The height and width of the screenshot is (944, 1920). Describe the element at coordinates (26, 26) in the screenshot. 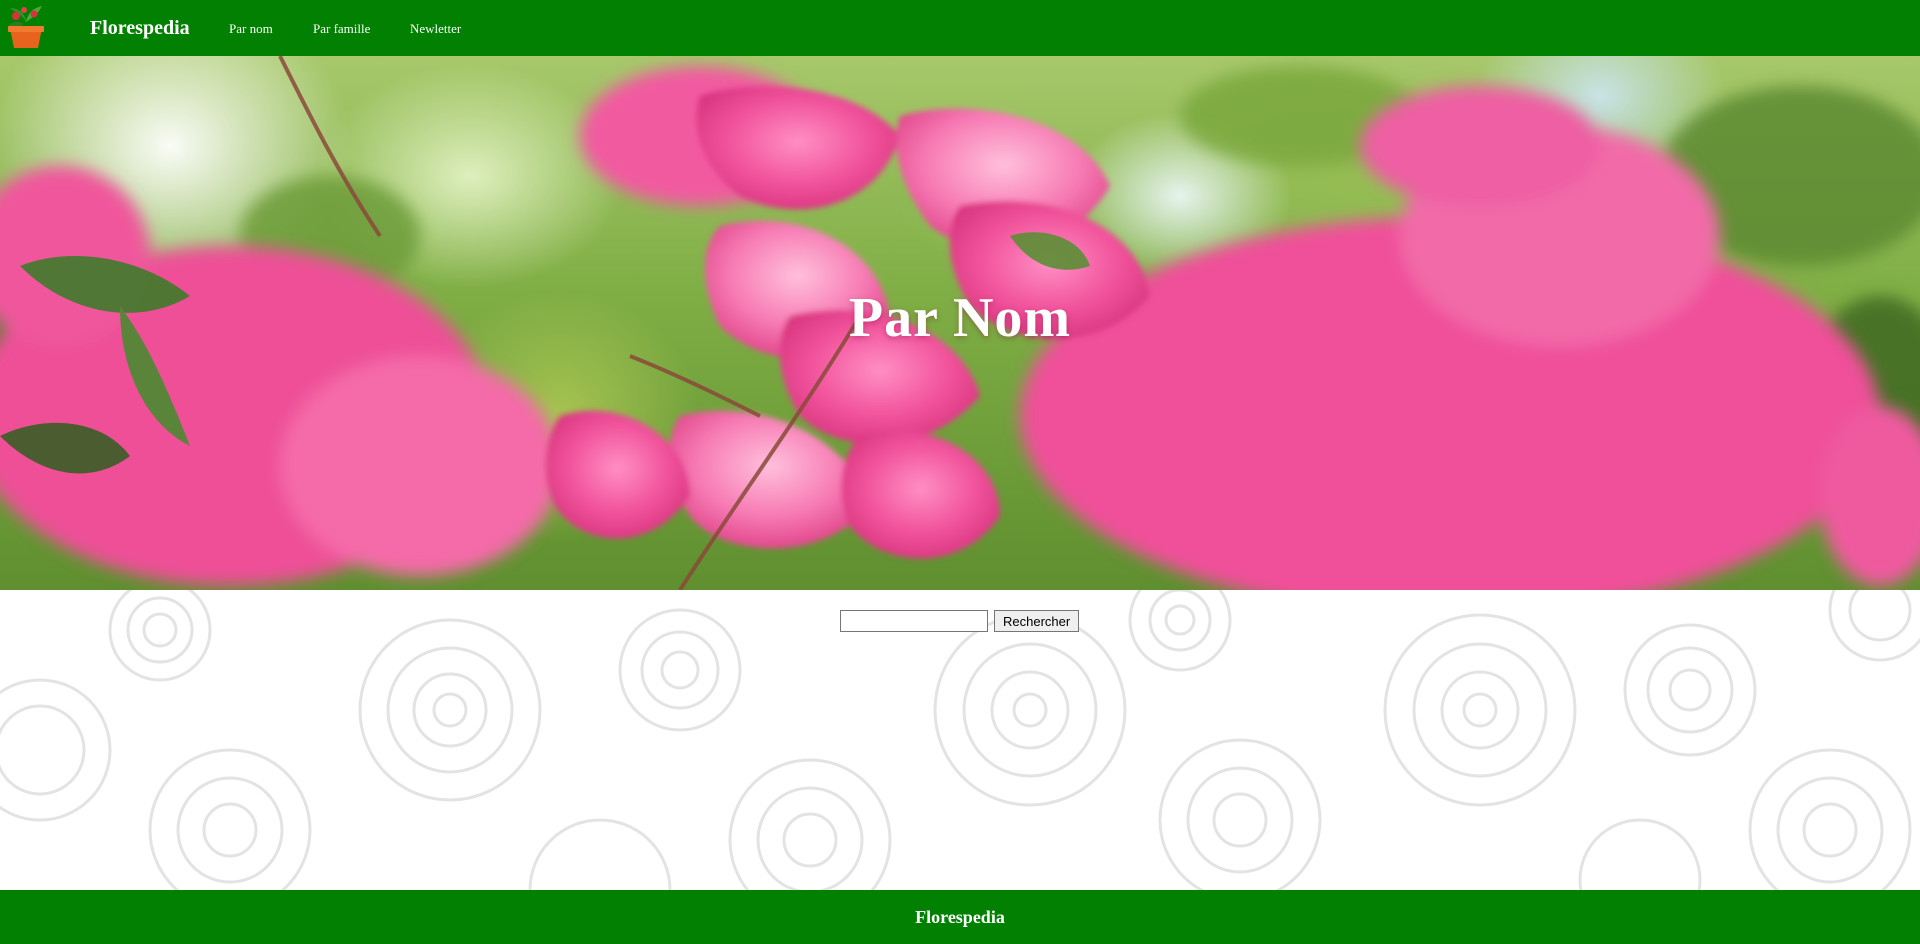

I see `potted-plant-icon` at that location.